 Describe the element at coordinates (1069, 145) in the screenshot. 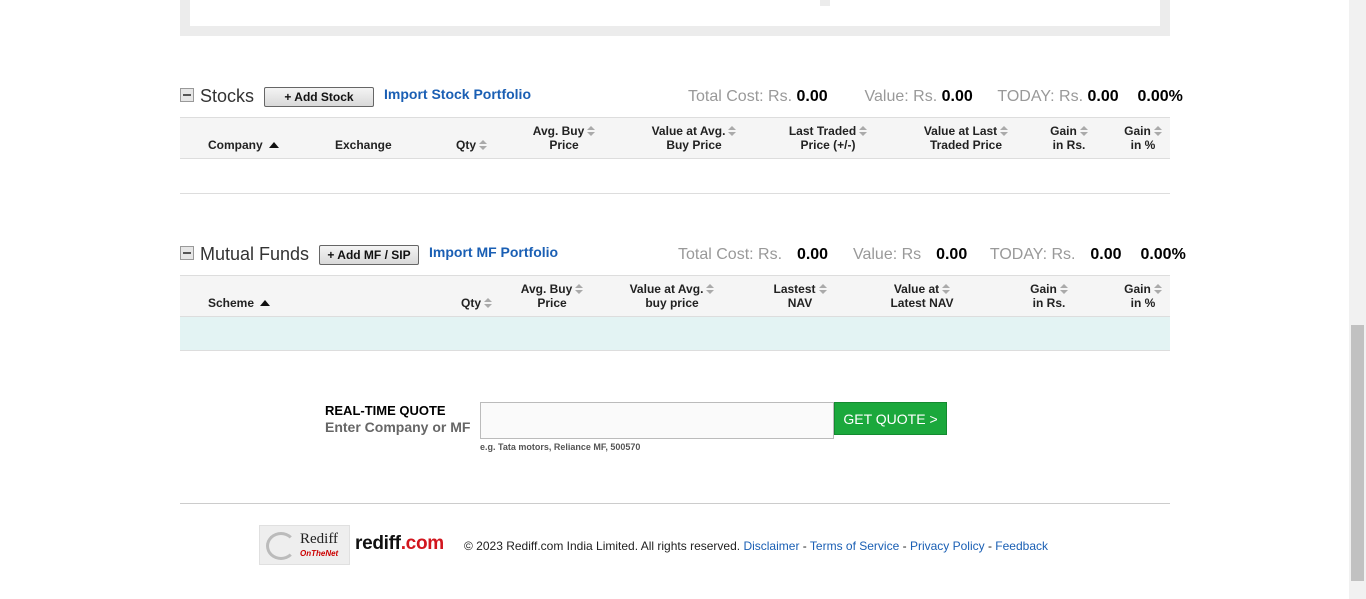

I see `col-gain-rs-label-2: in Rs.` at that location.